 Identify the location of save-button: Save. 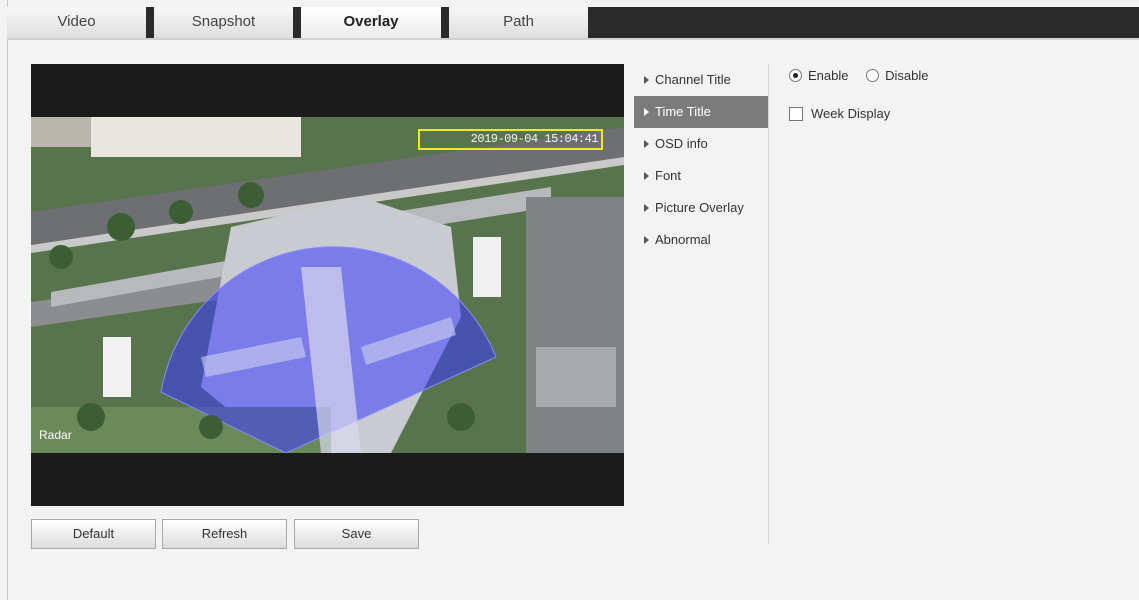
(356, 534).